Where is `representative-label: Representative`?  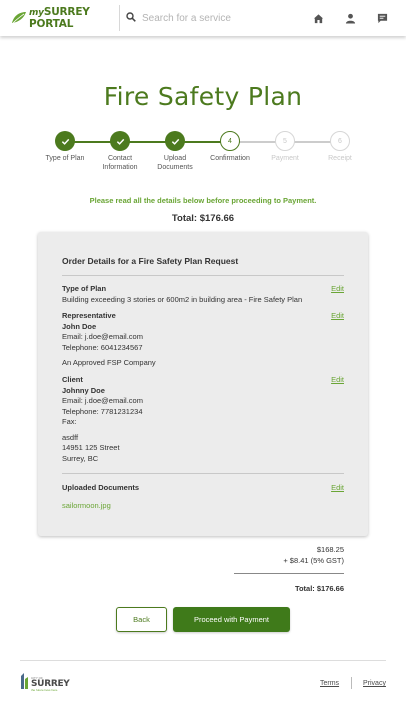 representative-label: Representative is located at coordinates (89, 315).